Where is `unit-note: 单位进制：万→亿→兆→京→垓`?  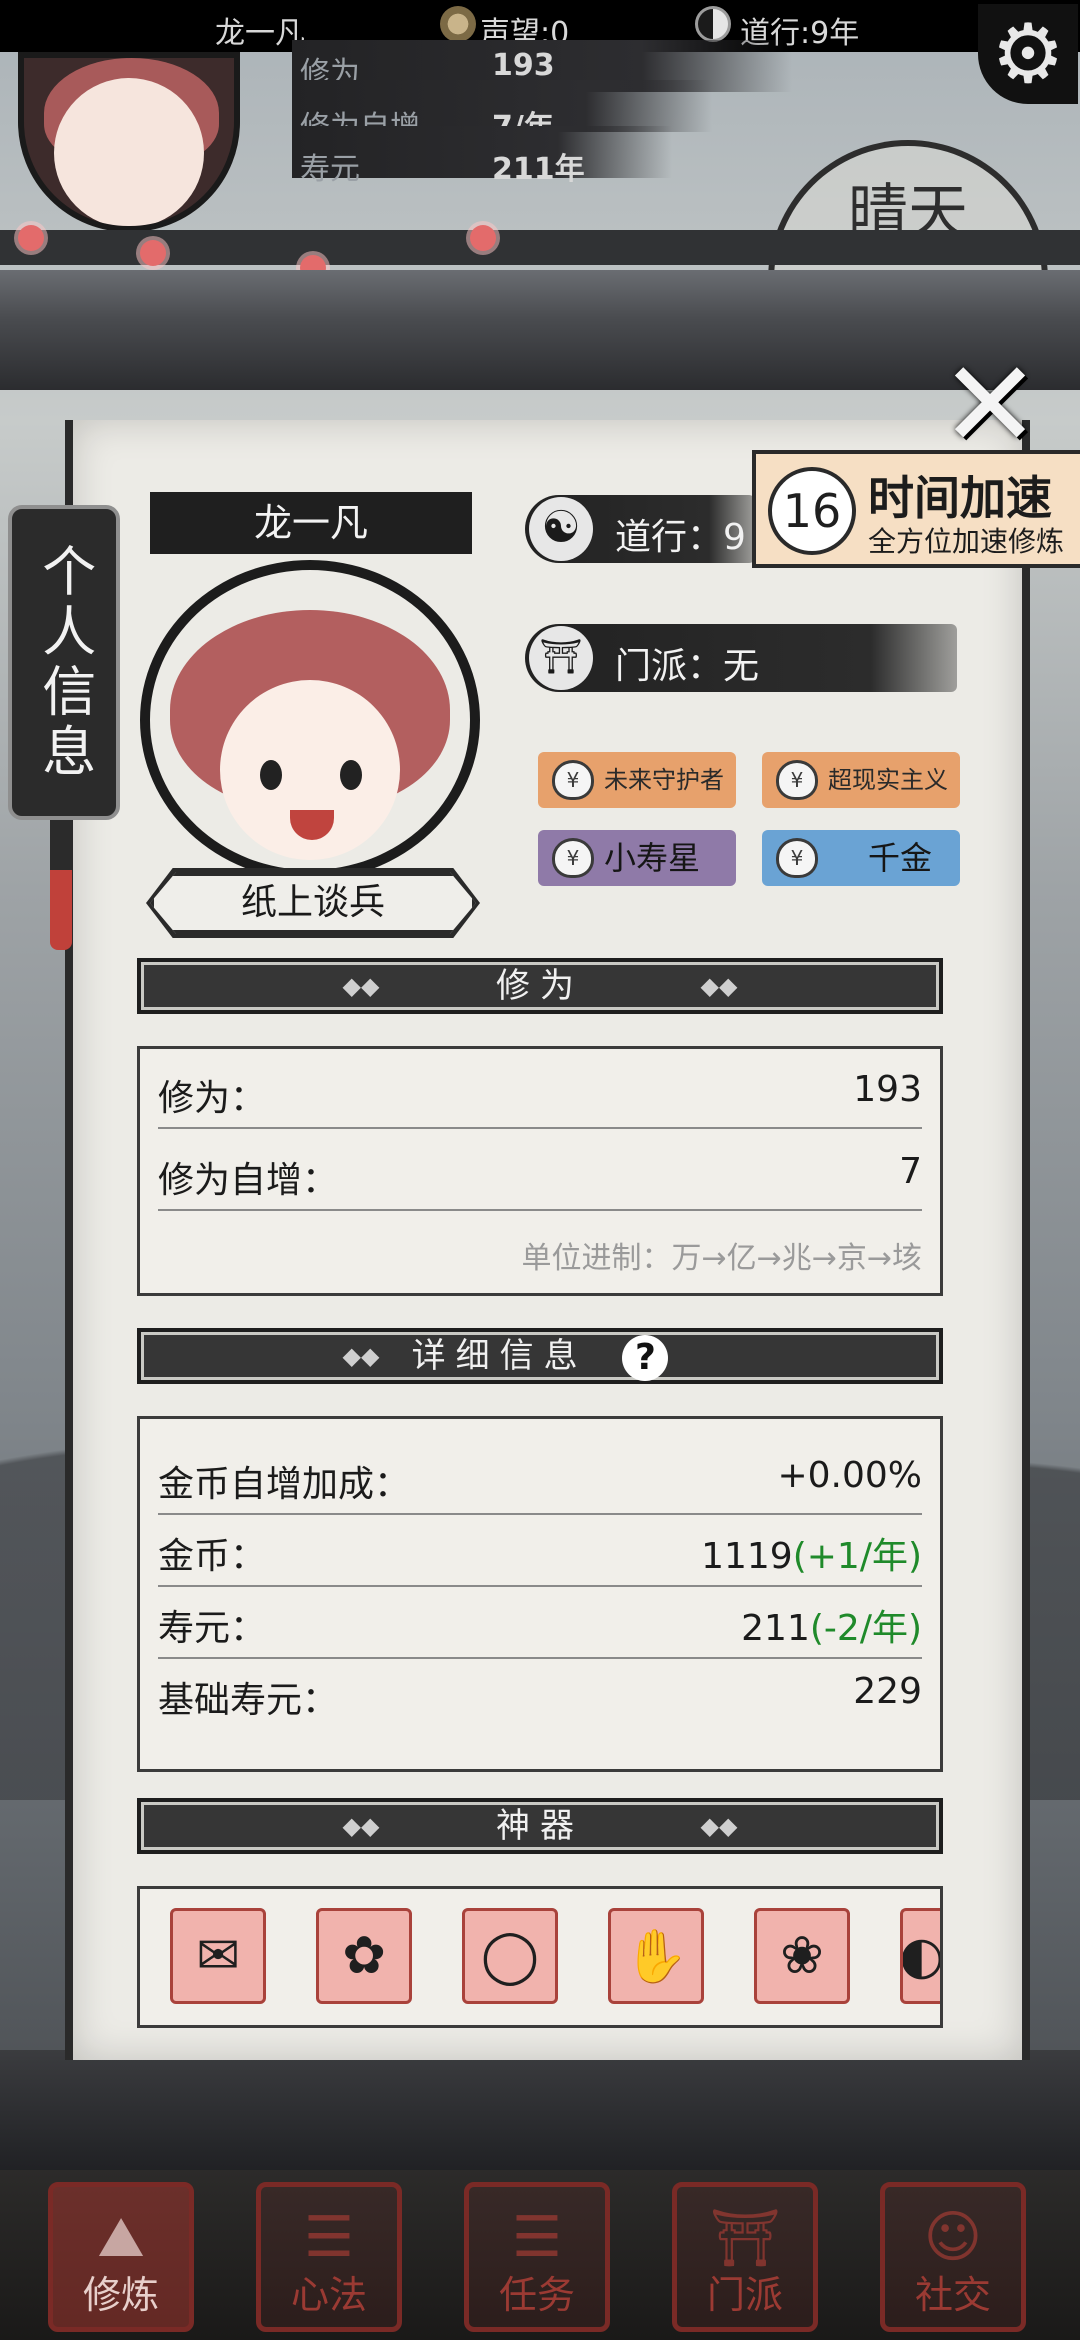 unit-note: 单位进制：万→亿→兆→京→垓 is located at coordinates (721, 1258).